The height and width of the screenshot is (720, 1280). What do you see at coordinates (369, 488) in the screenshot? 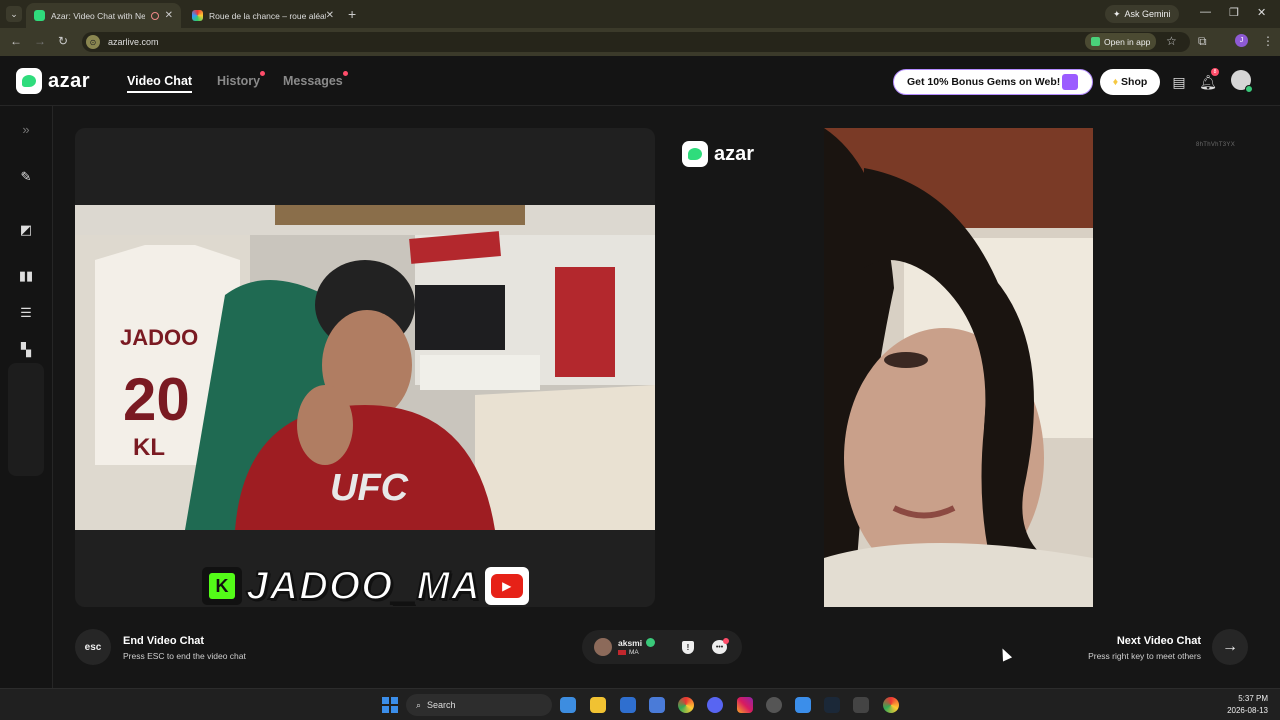
I see `svg-text: UFC` at bounding box center [369, 488].